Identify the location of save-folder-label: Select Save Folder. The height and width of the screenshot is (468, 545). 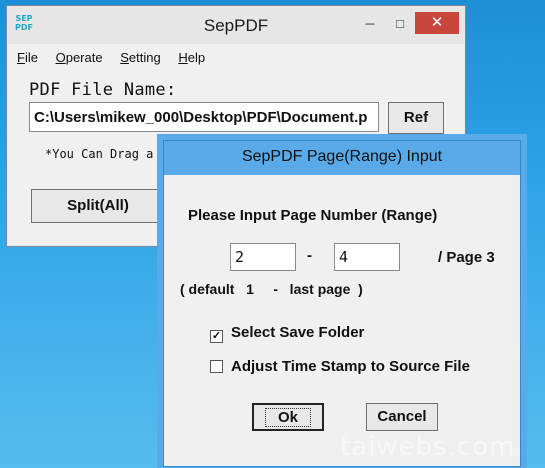
(298, 332).